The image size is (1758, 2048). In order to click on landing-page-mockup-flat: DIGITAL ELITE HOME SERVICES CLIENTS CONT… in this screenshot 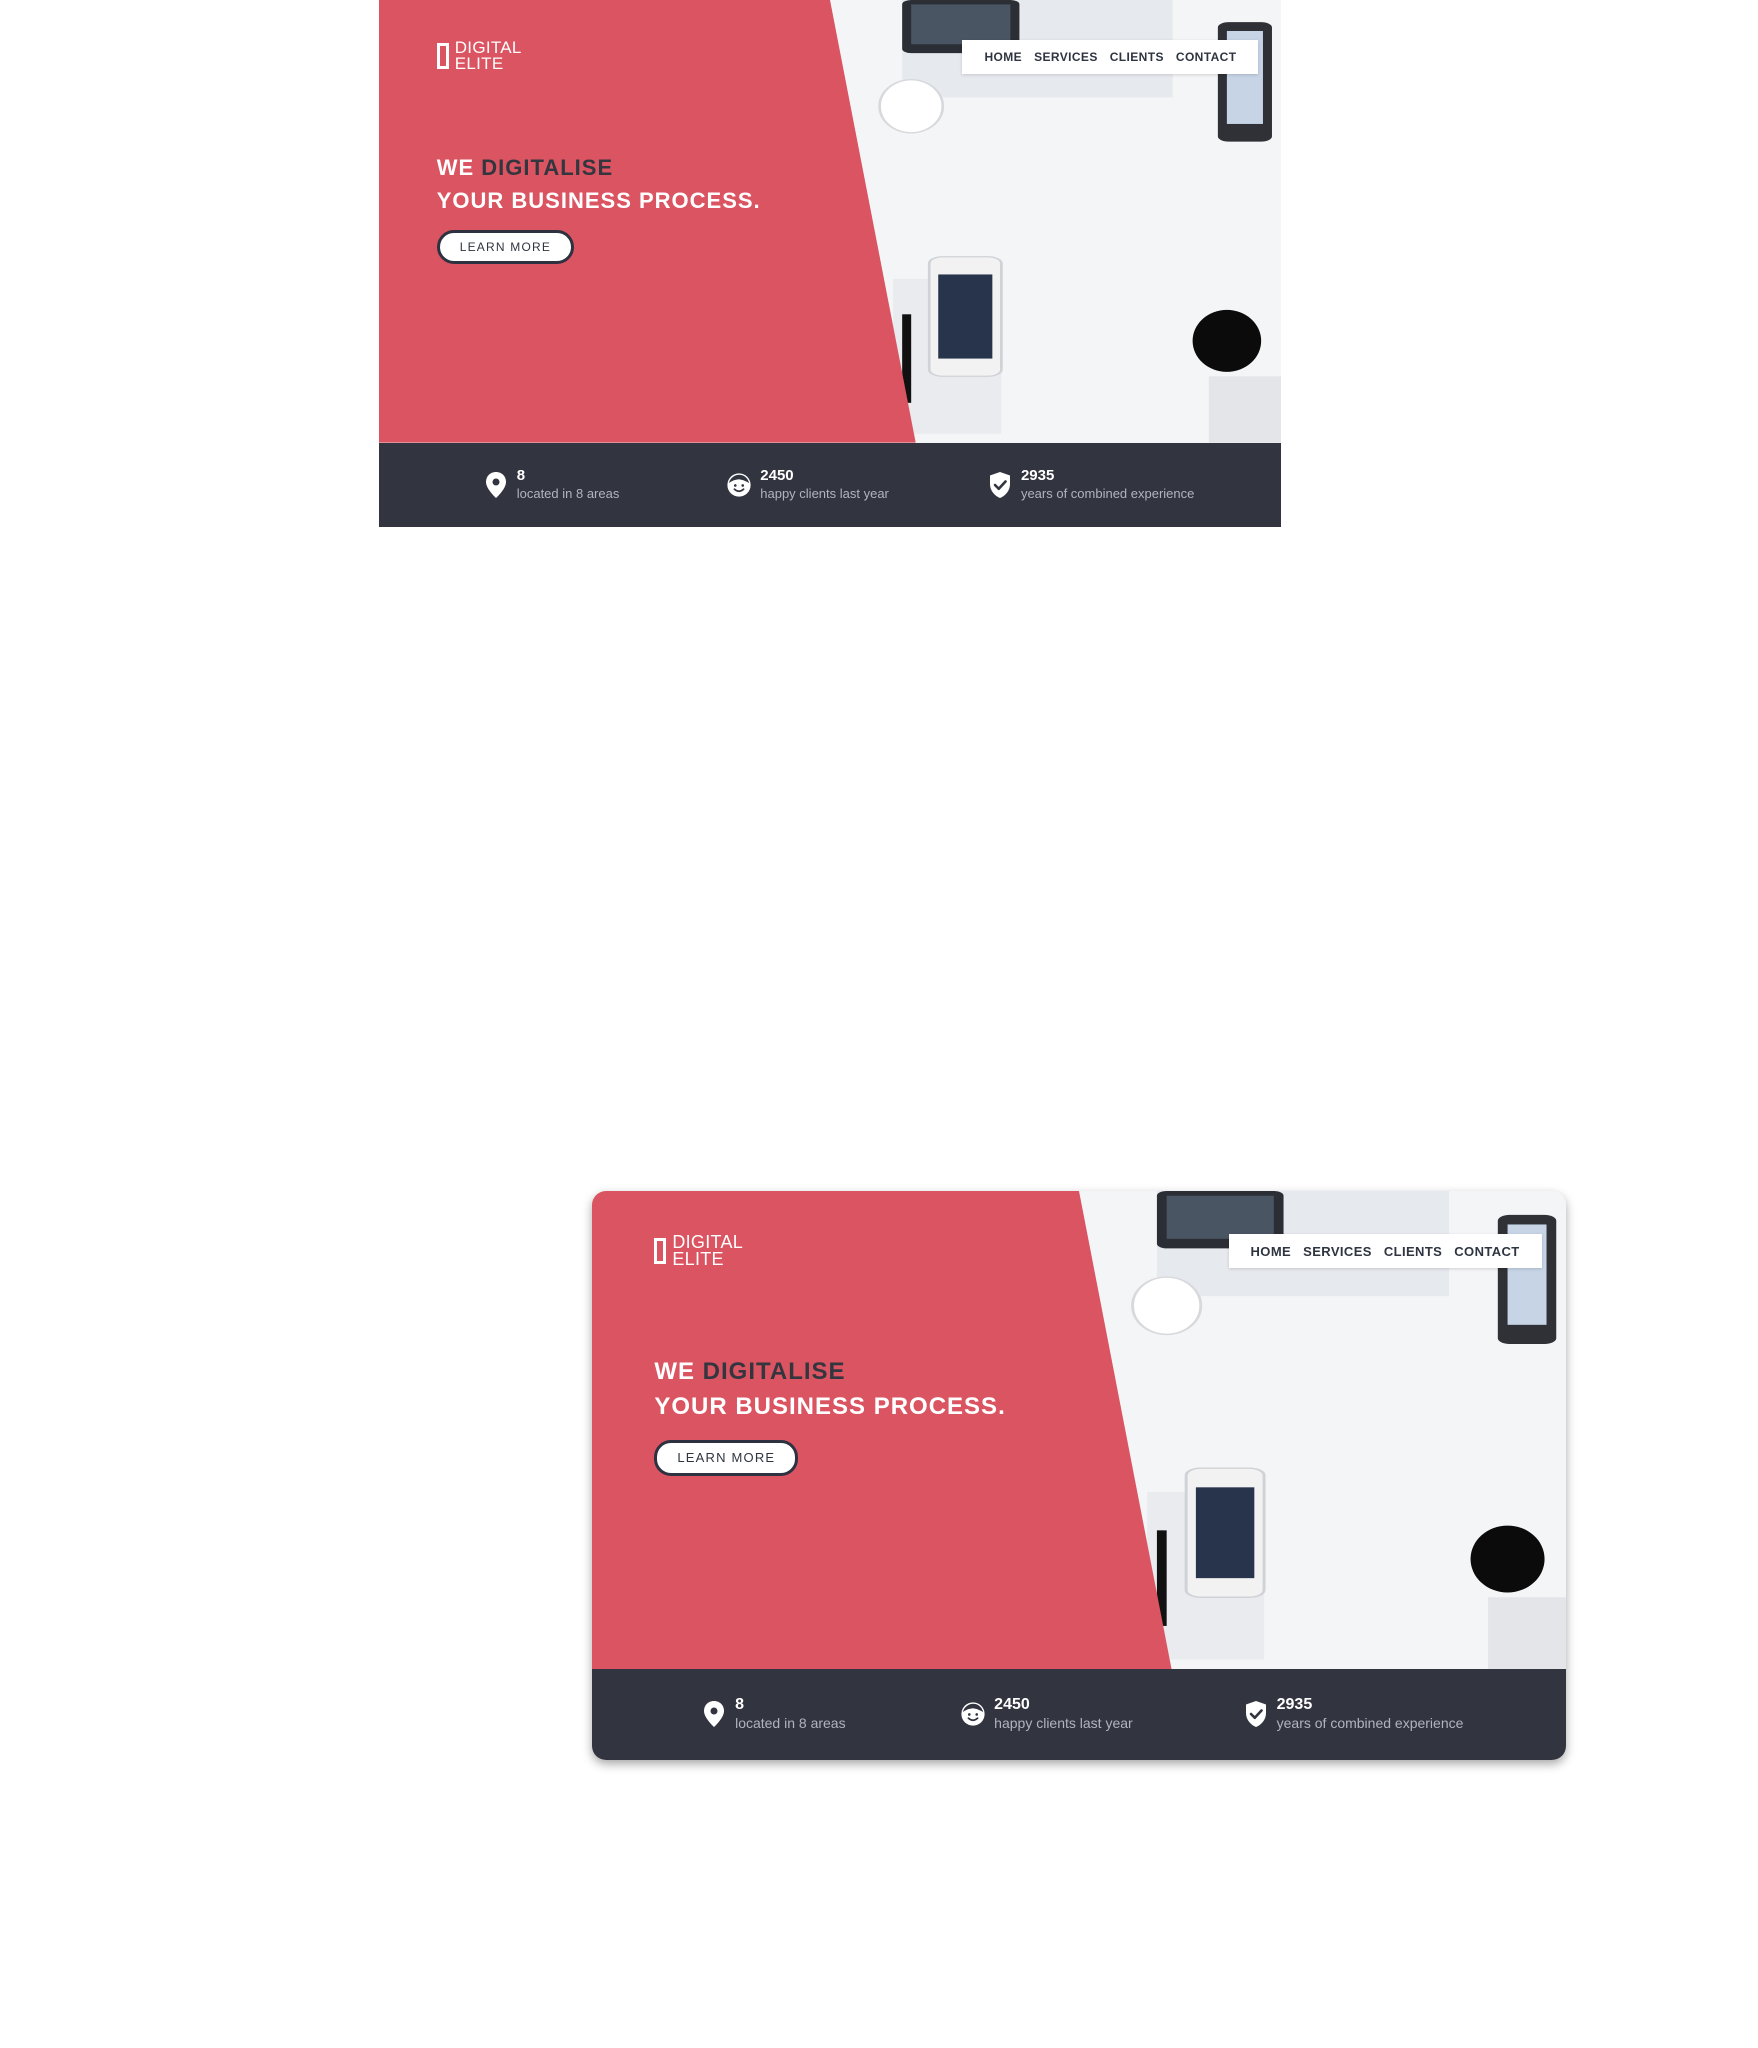, I will do `click(830, 263)`.